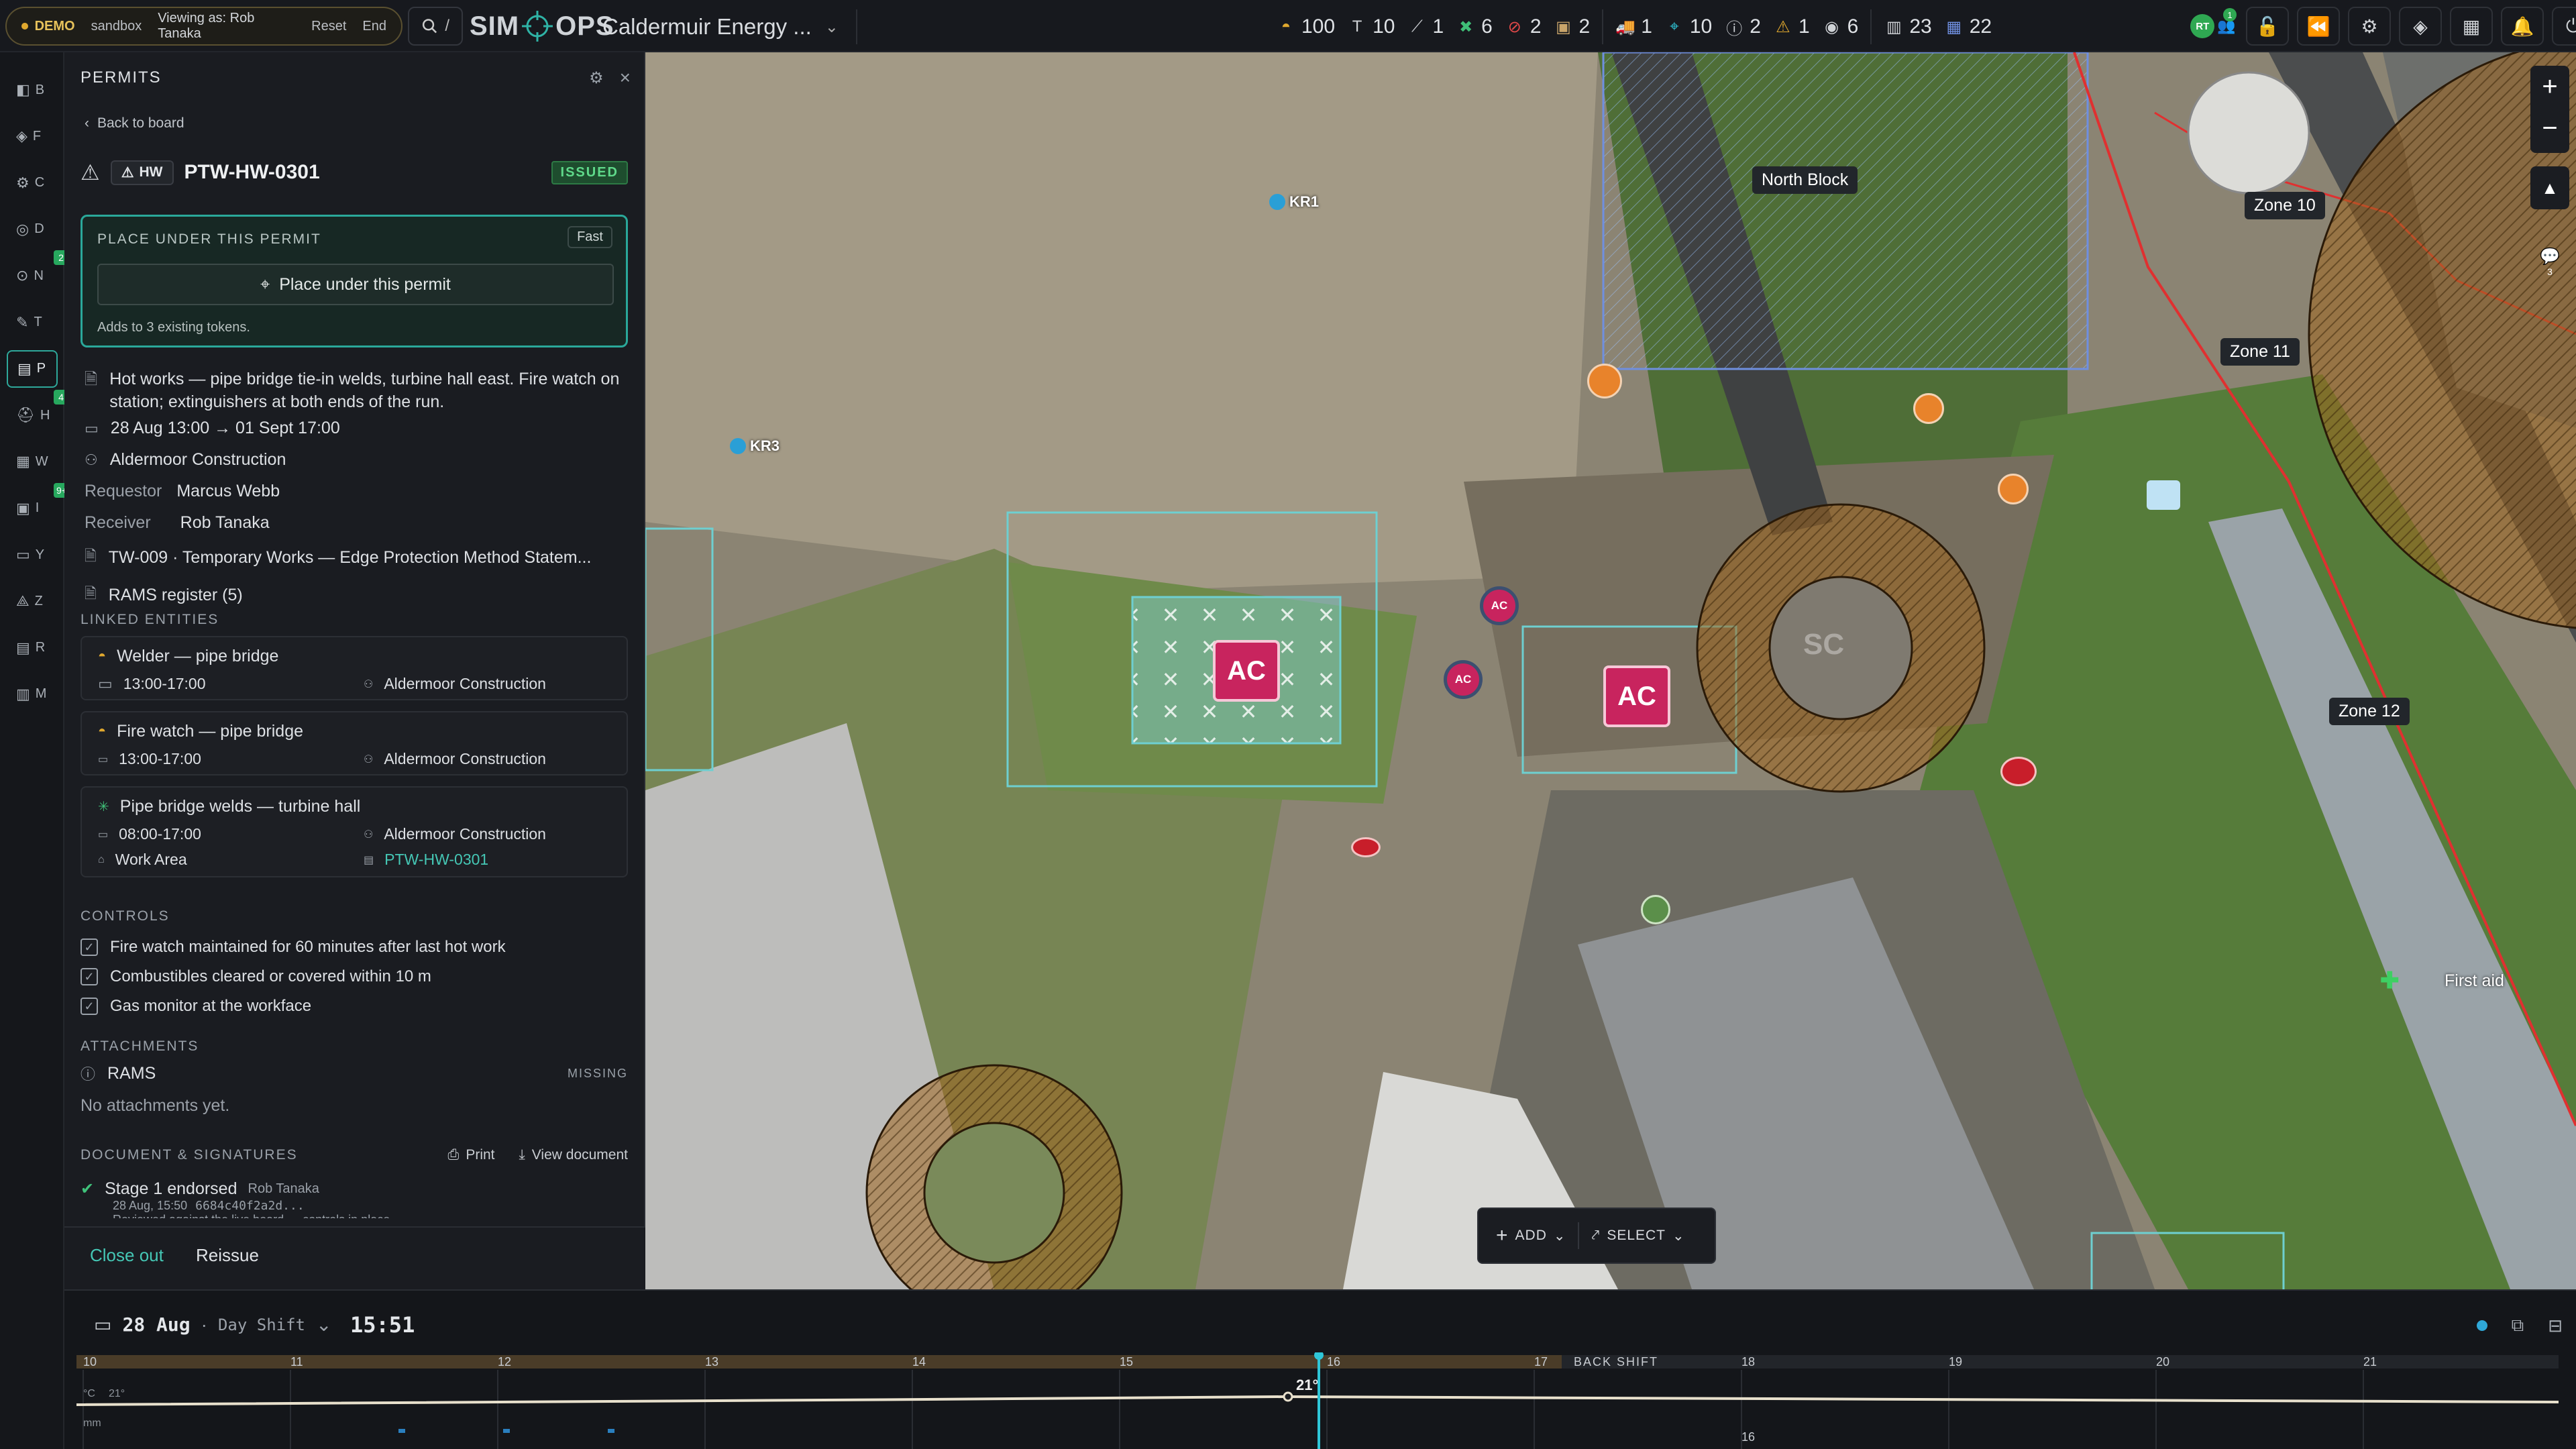 Image resolution: width=2576 pixels, height=1449 pixels. What do you see at coordinates (590, 237) in the screenshot?
I see `fast-toggle: Fast` at bounding box center [590, 237].